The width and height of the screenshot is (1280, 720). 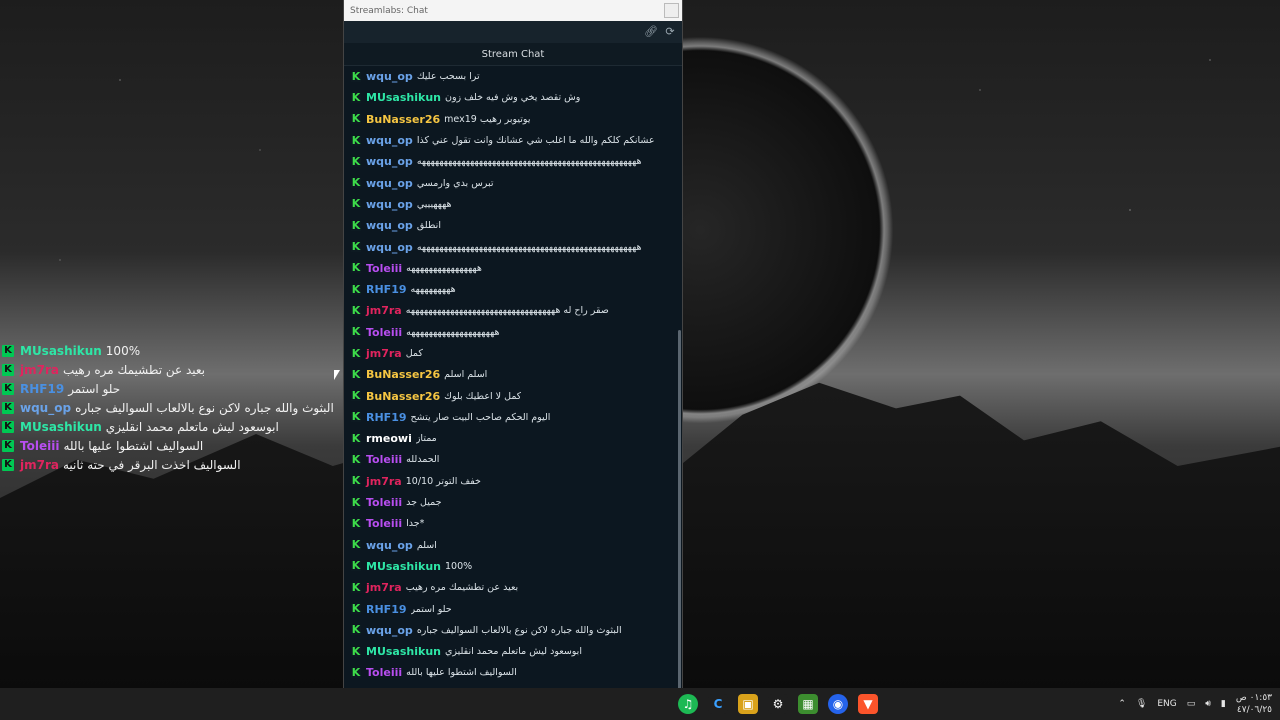 I want to click on tab-stream-chat: Stream Chat, so click(x=513, y=54).